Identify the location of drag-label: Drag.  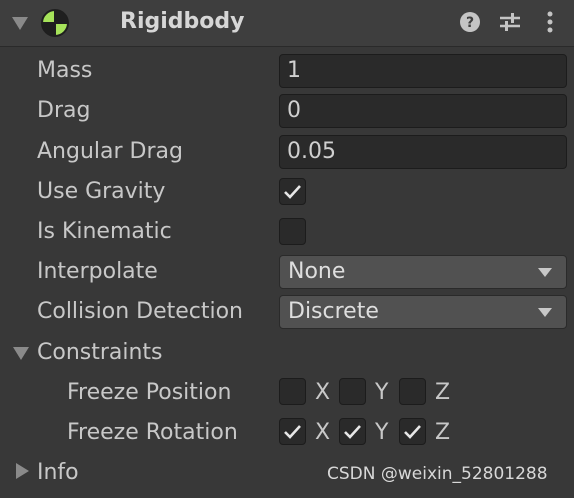
(64, 110).